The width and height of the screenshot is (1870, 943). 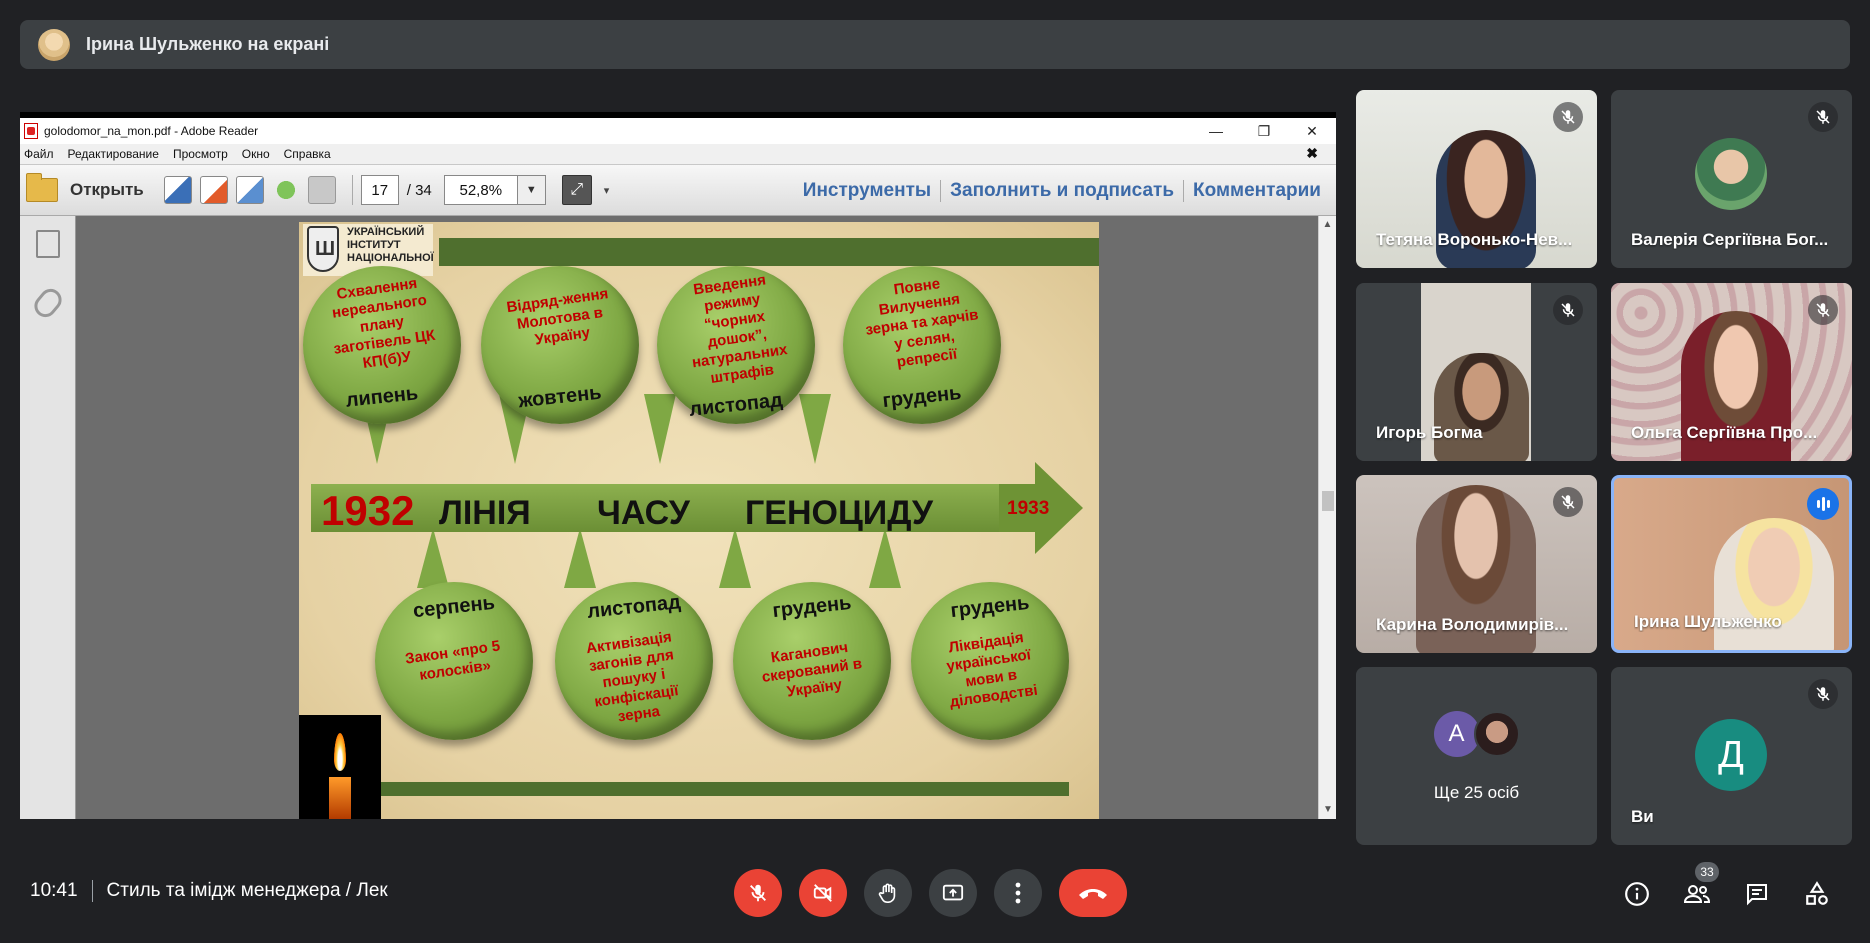 I want to click on comments-link: Комментарии, so click(x=1256, y=191).